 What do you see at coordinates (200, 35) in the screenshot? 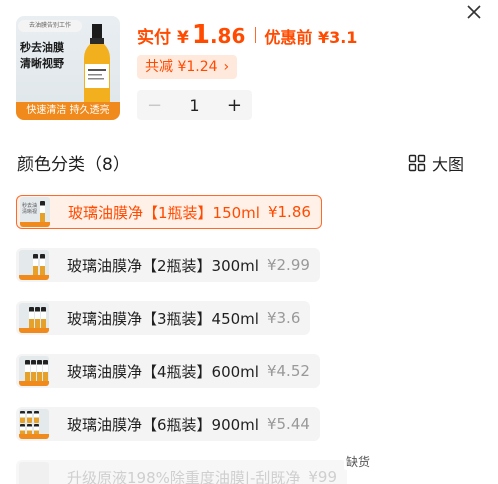
I see `price-integer: 1` at bounding box center [200, 35].